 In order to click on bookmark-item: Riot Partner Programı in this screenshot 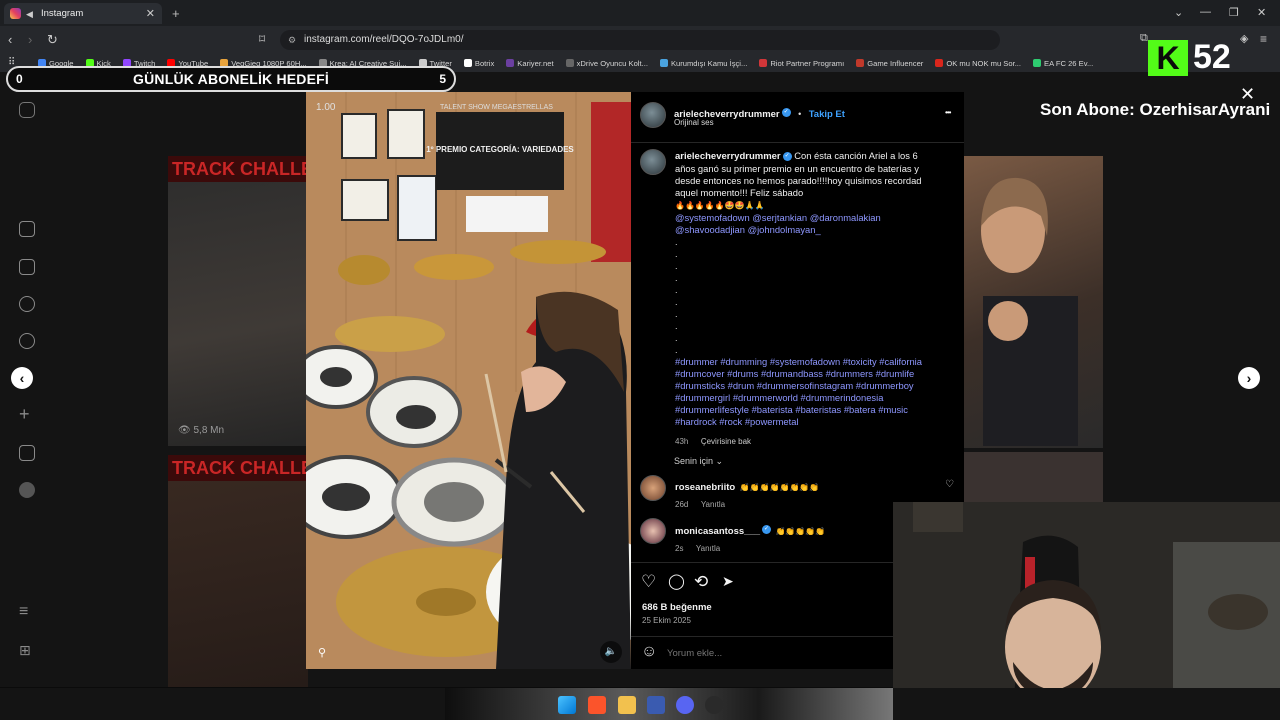, I will do `click(801, 63)`.